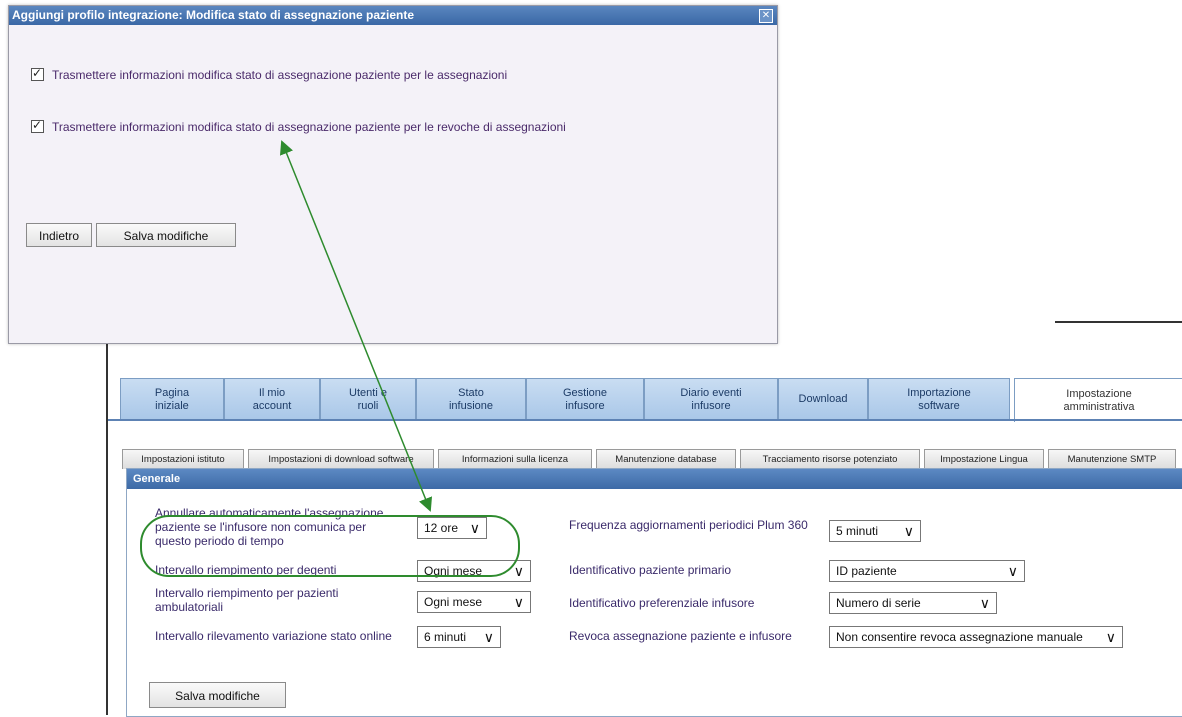 The image size is (1182, 717). What do you see at coordinates (453, 571) in the screenshot?
I see `inpatient-refill-value: Ogni mese` at bounding box center [453, 571].